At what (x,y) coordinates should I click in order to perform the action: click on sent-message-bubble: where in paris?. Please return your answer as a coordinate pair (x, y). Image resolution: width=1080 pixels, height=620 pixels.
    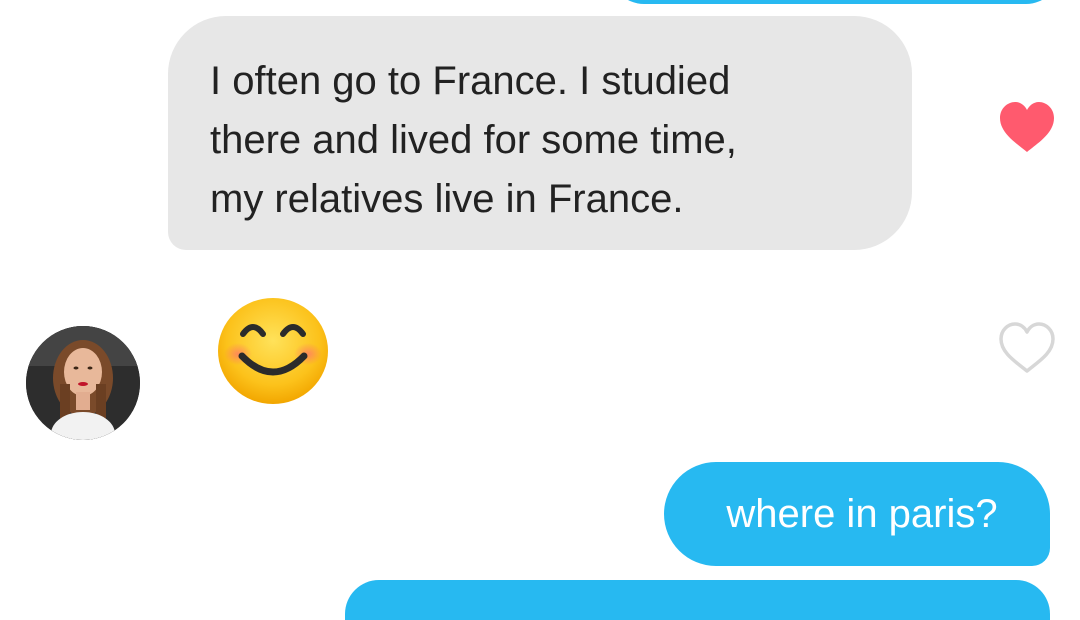
    Looking at the image, I should click on (857, 514).